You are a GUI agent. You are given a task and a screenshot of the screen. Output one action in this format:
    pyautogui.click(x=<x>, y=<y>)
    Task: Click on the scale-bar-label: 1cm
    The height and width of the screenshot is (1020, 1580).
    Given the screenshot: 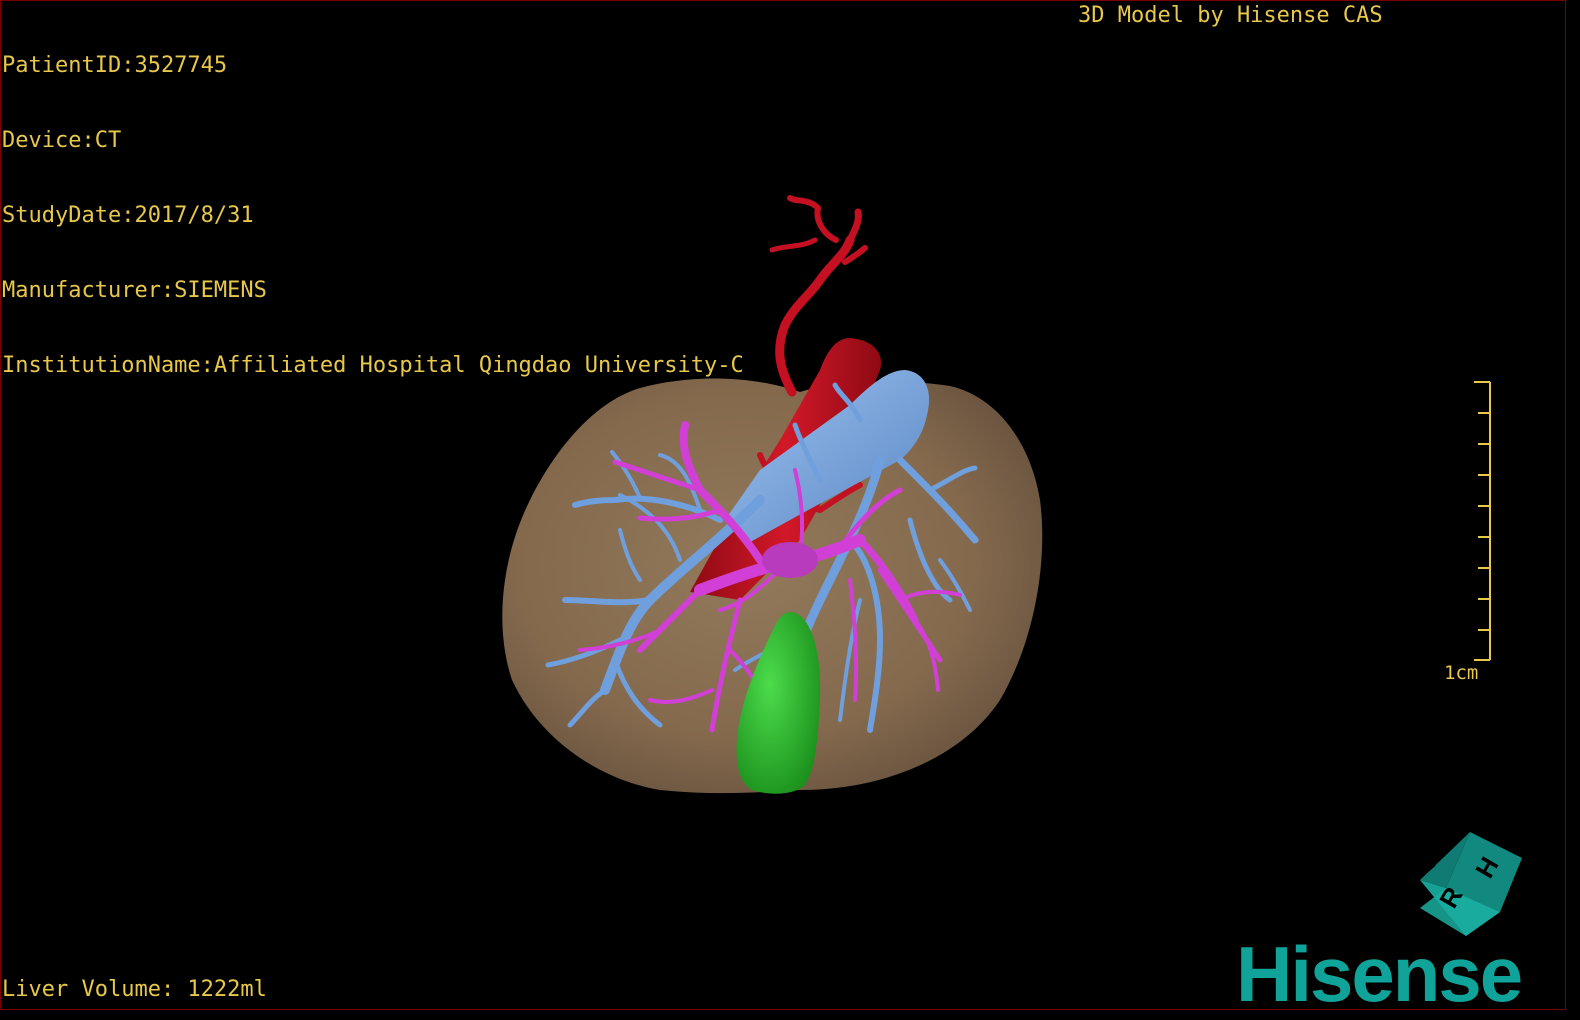 What is the action you would take?
    pyautogui.click(x=1461, y=673)
    